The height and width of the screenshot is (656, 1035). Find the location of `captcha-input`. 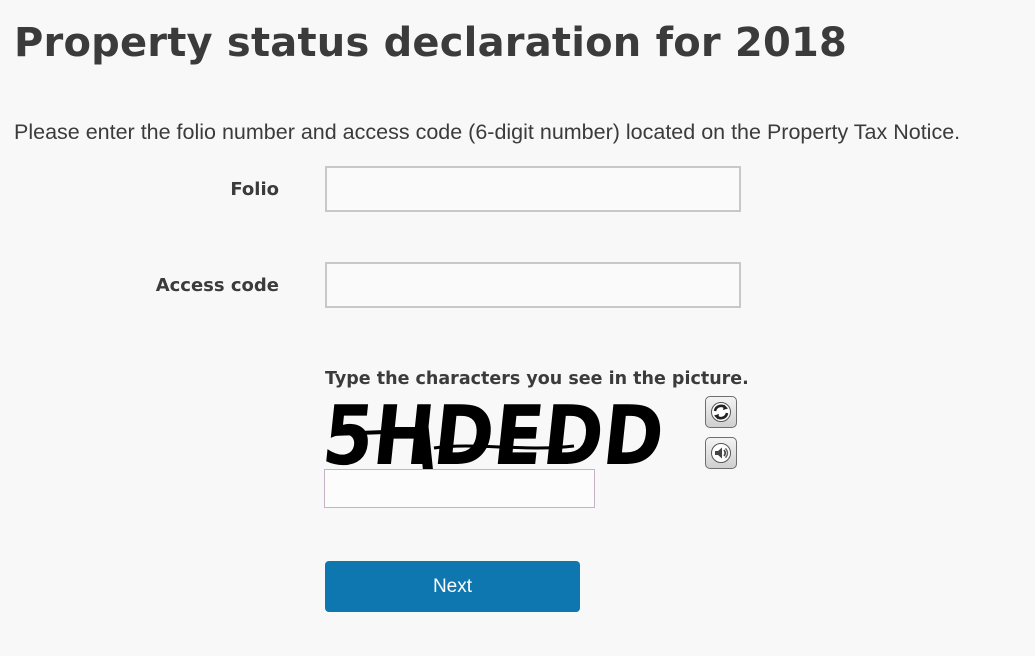

captcha-input is located at coordinates (459, 488).